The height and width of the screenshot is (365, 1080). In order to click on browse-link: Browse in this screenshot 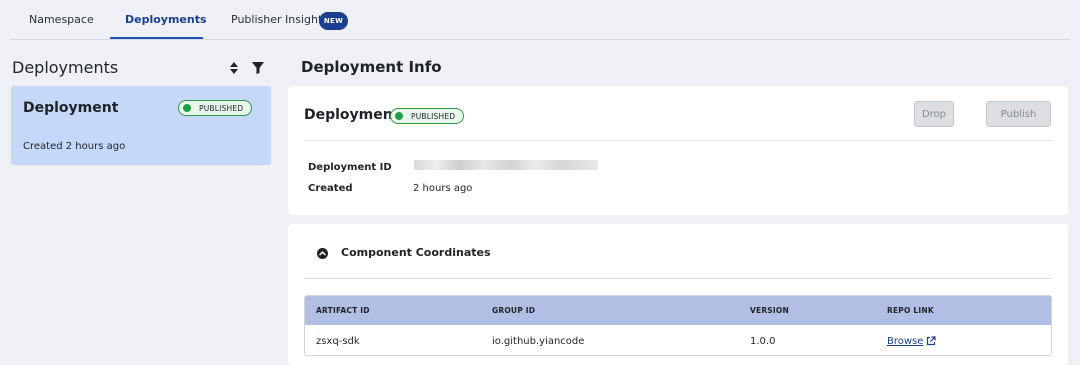, I will do `click(905, 341)`.